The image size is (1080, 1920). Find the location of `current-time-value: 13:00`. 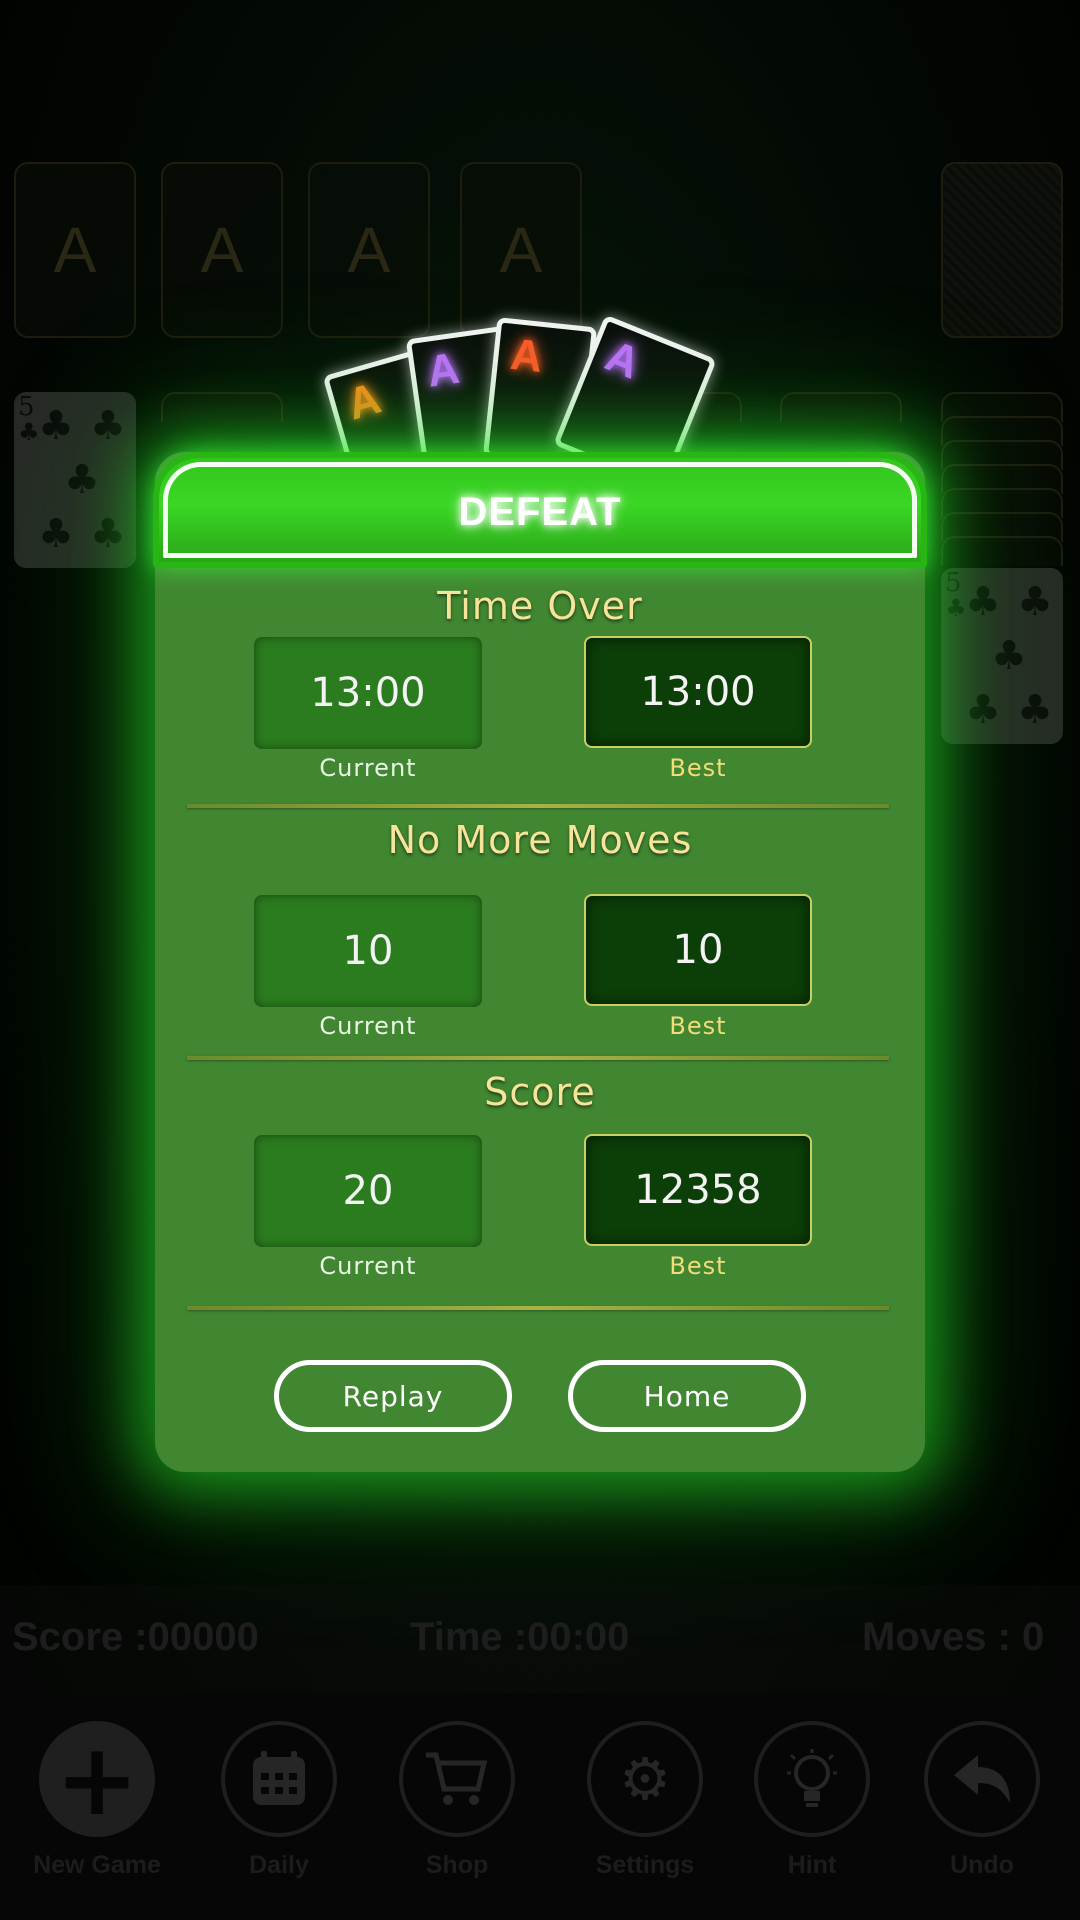

current-time-value: 13:00 is located at coordinates (368, 693).